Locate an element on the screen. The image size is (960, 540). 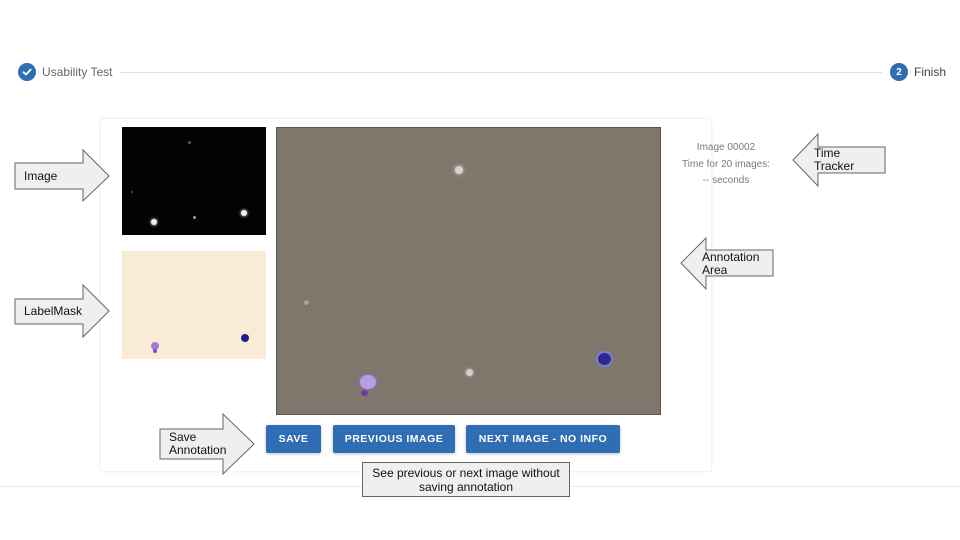
callout-image: Image is located at coordinates (41, 176).